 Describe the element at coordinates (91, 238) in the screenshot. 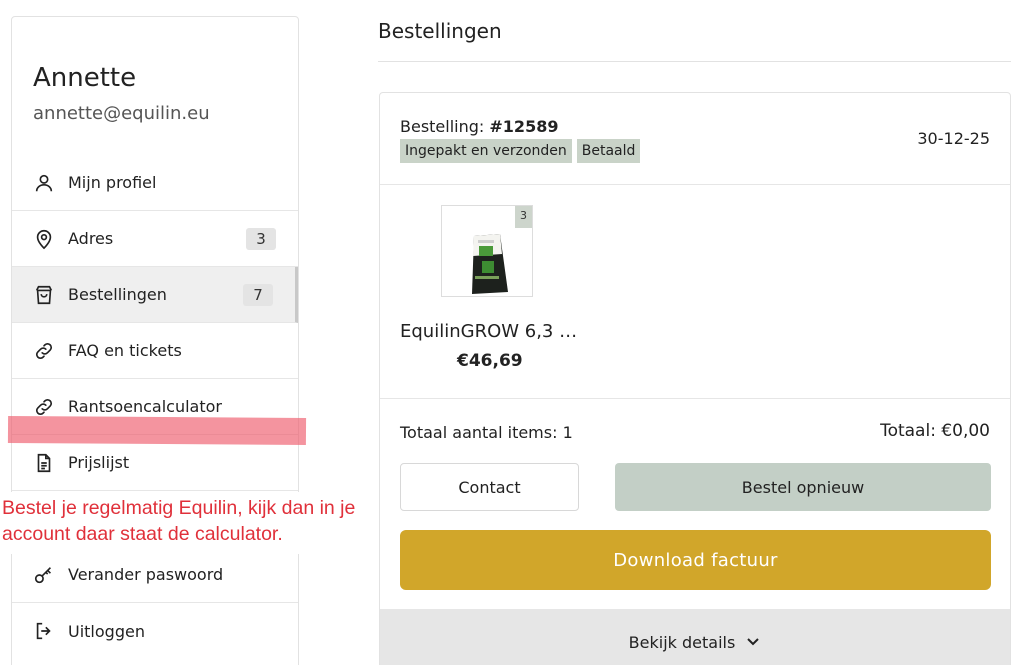

I see `nav-item-label: Adres` at that location.